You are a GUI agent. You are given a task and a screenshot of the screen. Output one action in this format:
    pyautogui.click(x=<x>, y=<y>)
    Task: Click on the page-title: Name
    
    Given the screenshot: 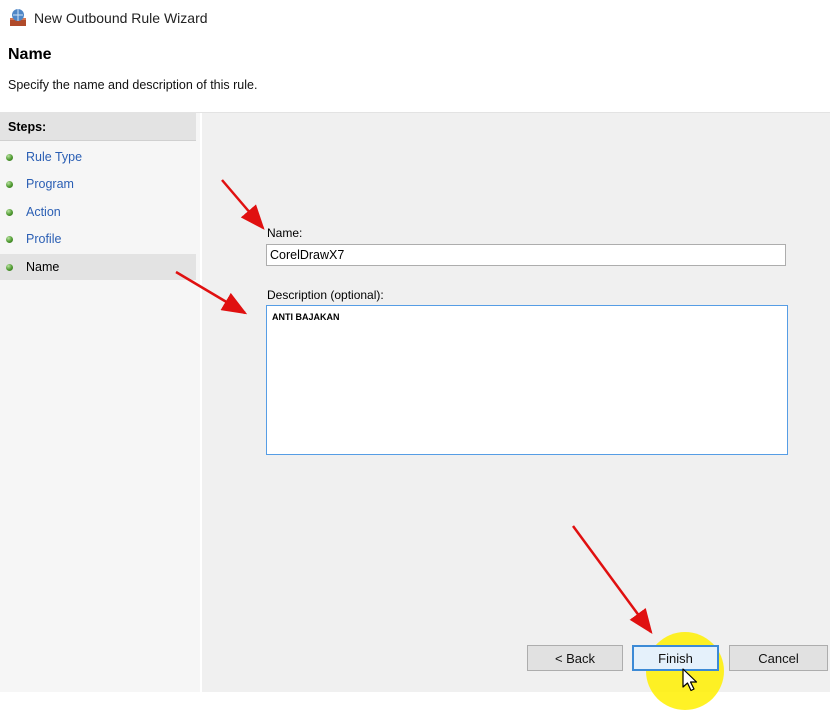 What is the action you would take?
    pyautogui.click(x=30, y=54)
    